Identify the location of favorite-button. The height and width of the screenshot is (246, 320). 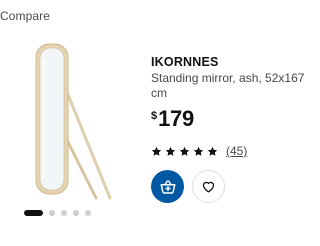
(208, 186).